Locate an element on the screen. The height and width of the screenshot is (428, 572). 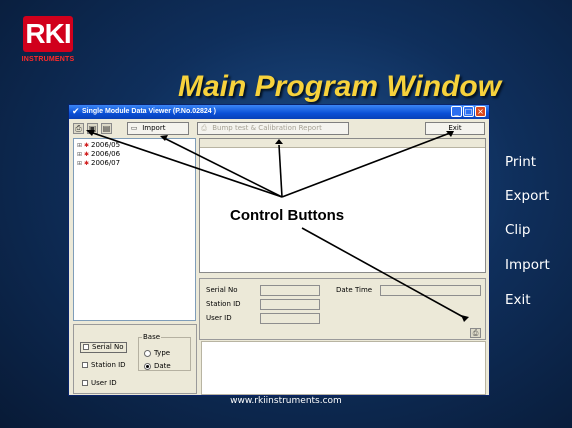
side-item-clip: Clip is located at coordinates (518, 230).